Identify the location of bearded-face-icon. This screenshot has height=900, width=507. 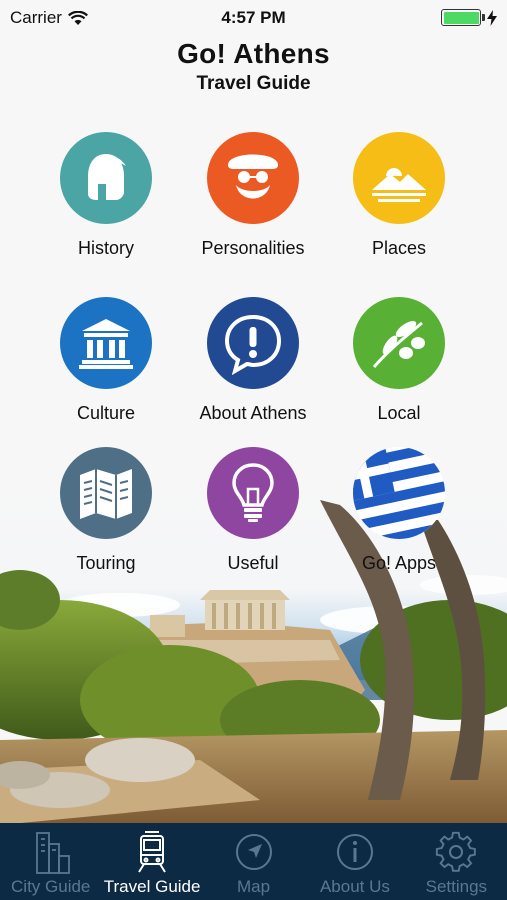
(253, 176).